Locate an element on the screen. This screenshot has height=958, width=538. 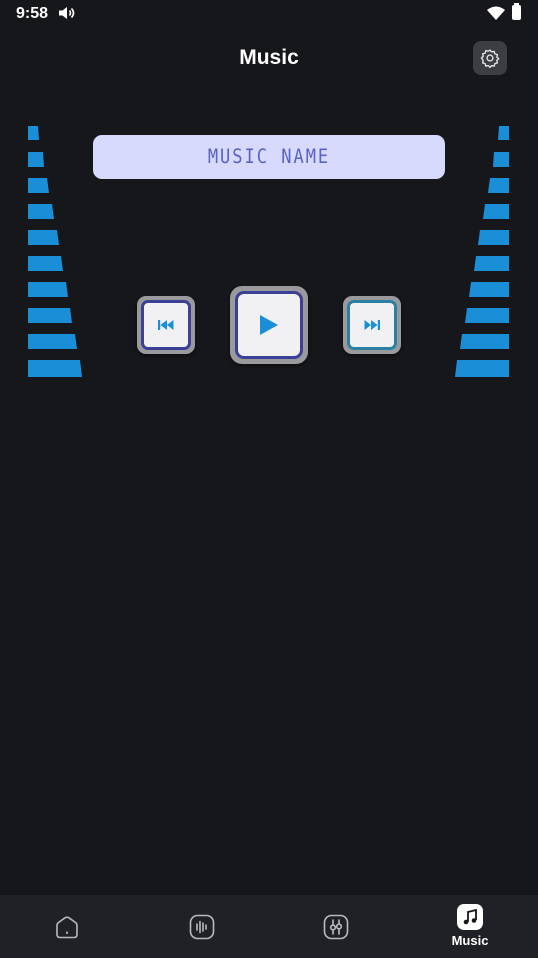
gear-icon is located at coordinates (490, 58).